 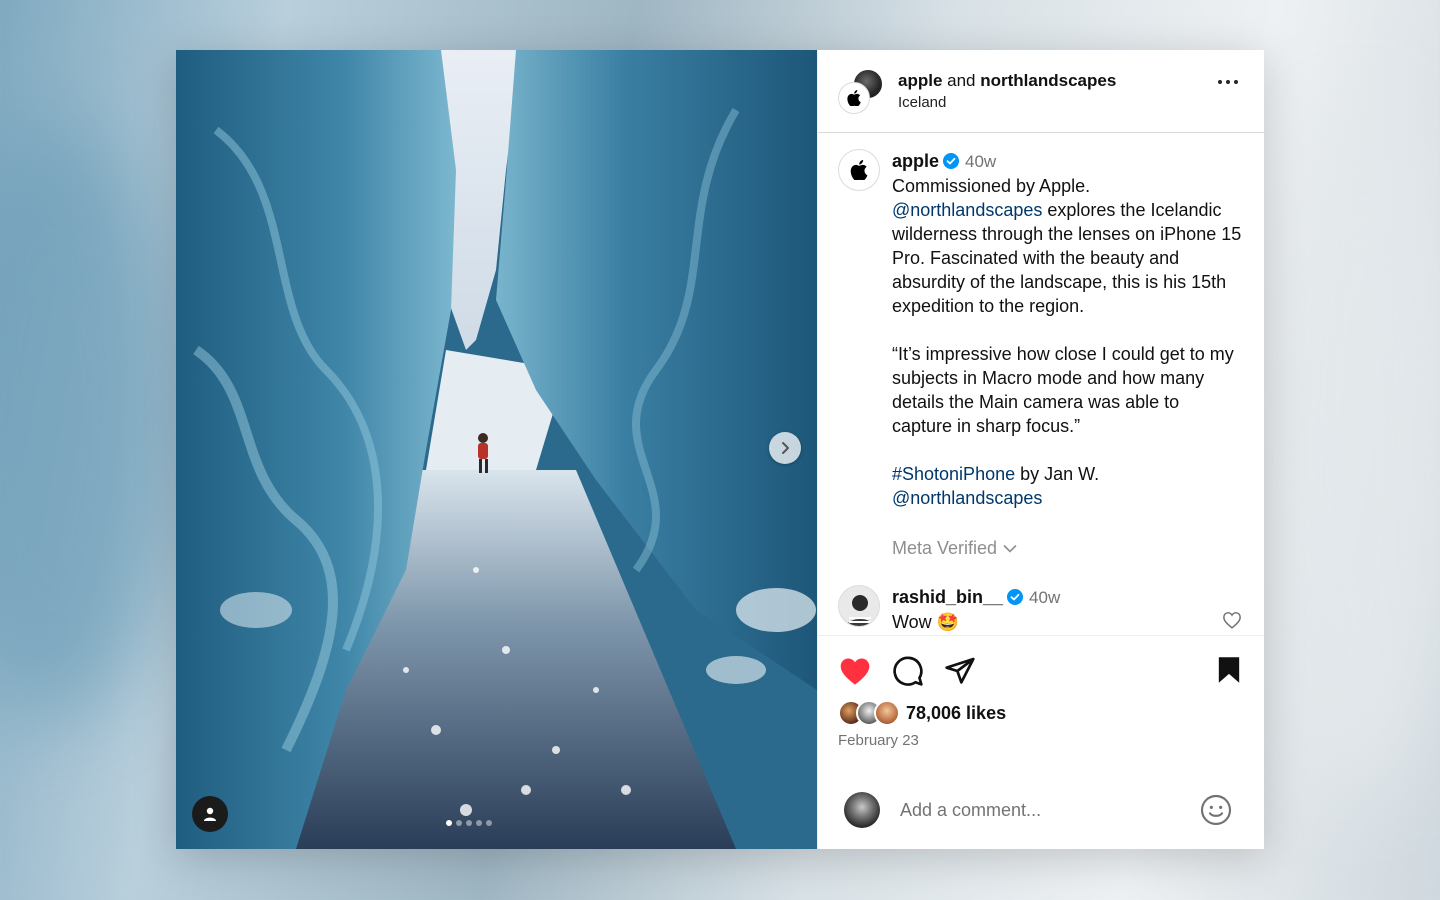 I want to click on commenter-avatar-image, so click(x=859, y=606).